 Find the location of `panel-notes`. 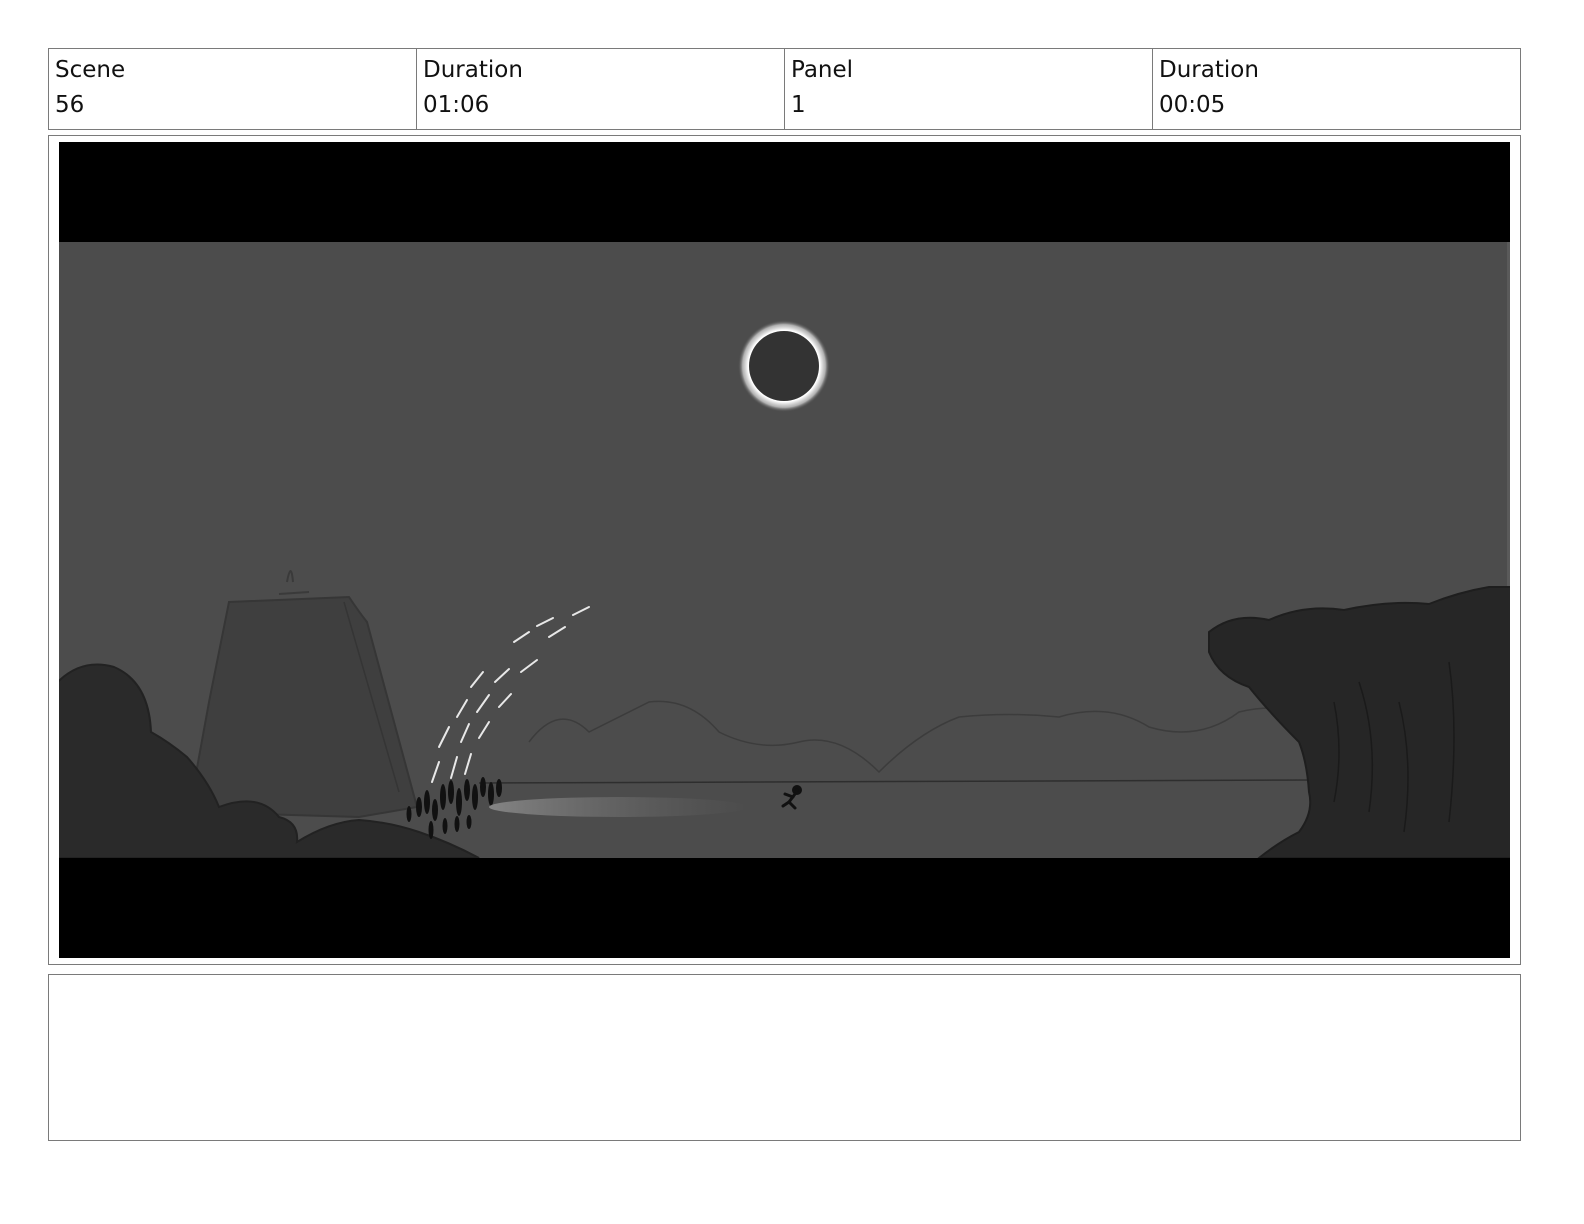

panel-notes is located at coordinates (784, 1057).